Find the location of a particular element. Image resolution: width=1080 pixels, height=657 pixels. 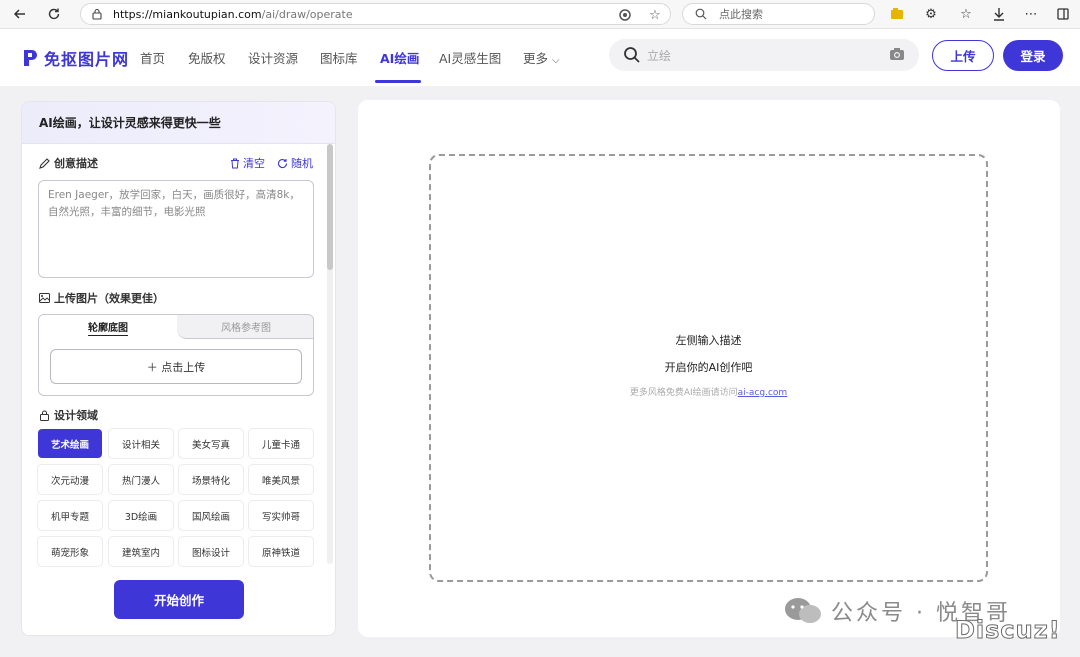

clear-button: 清空 is located at coordinates (247, 163).